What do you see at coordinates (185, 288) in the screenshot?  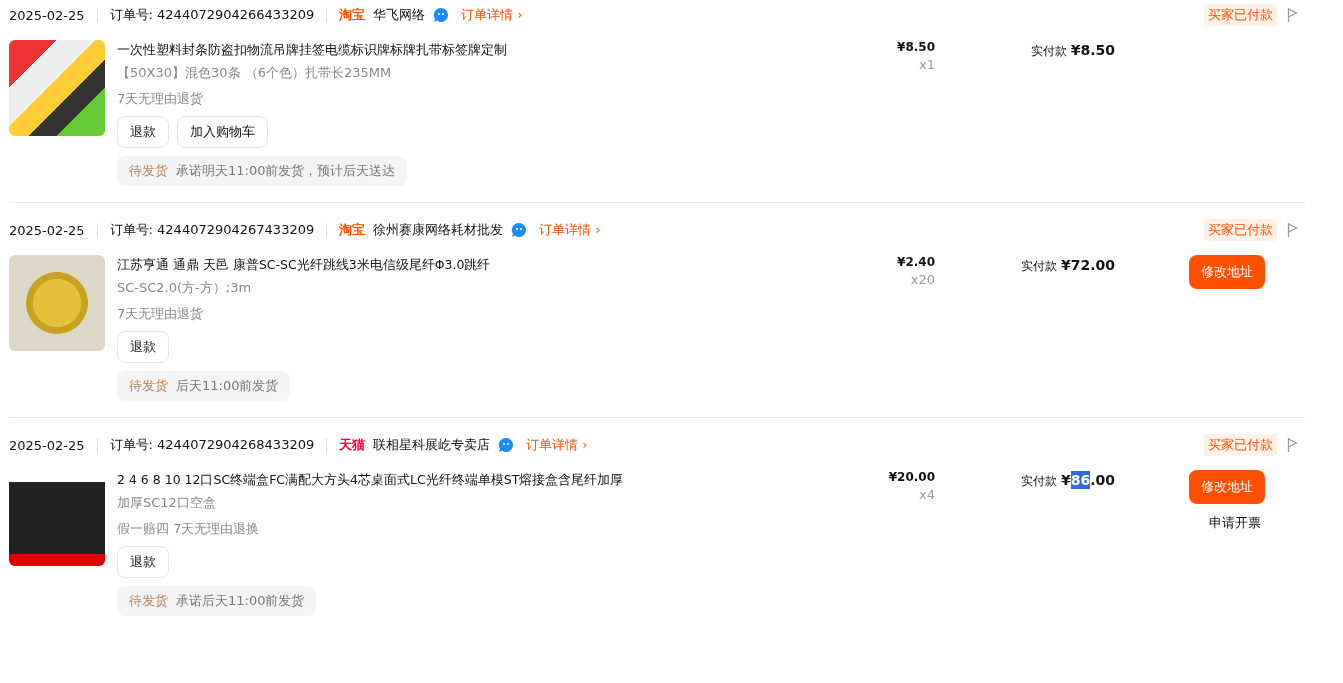 I see `product-spec: SC-SC2.0(方-方）;3m` at bounding box center [185, 288].